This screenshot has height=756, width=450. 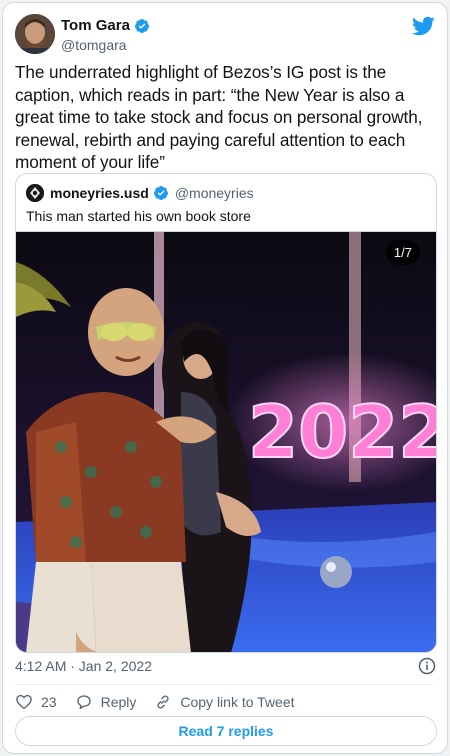 I want to click on divider, so click(x=225, y=684).